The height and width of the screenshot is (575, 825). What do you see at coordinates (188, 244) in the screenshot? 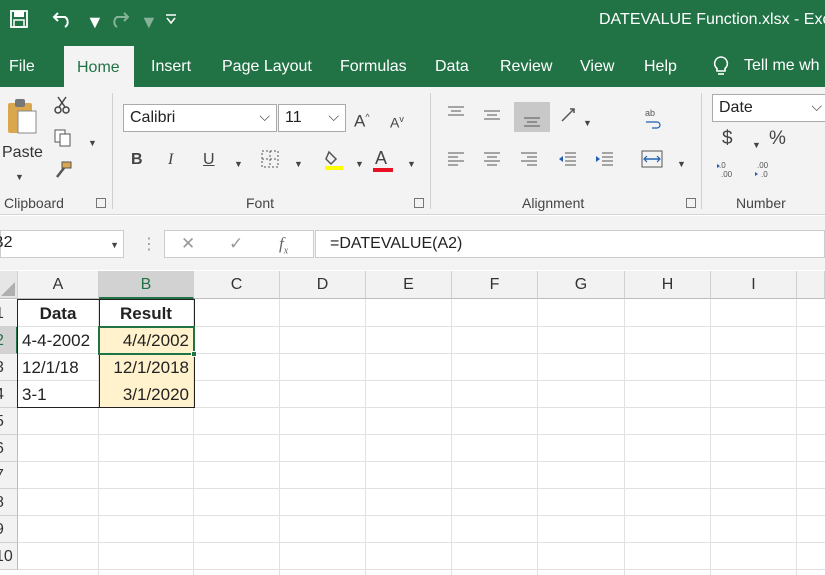
I see `cancel-icon: ✕` at bounding box center [188, 244].